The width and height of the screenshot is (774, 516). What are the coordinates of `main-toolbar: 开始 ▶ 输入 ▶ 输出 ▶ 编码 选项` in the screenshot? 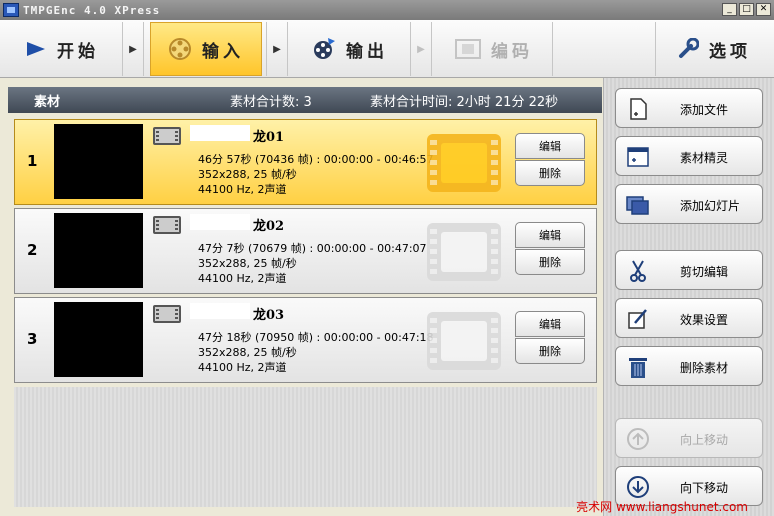 It's located at (387, 49).